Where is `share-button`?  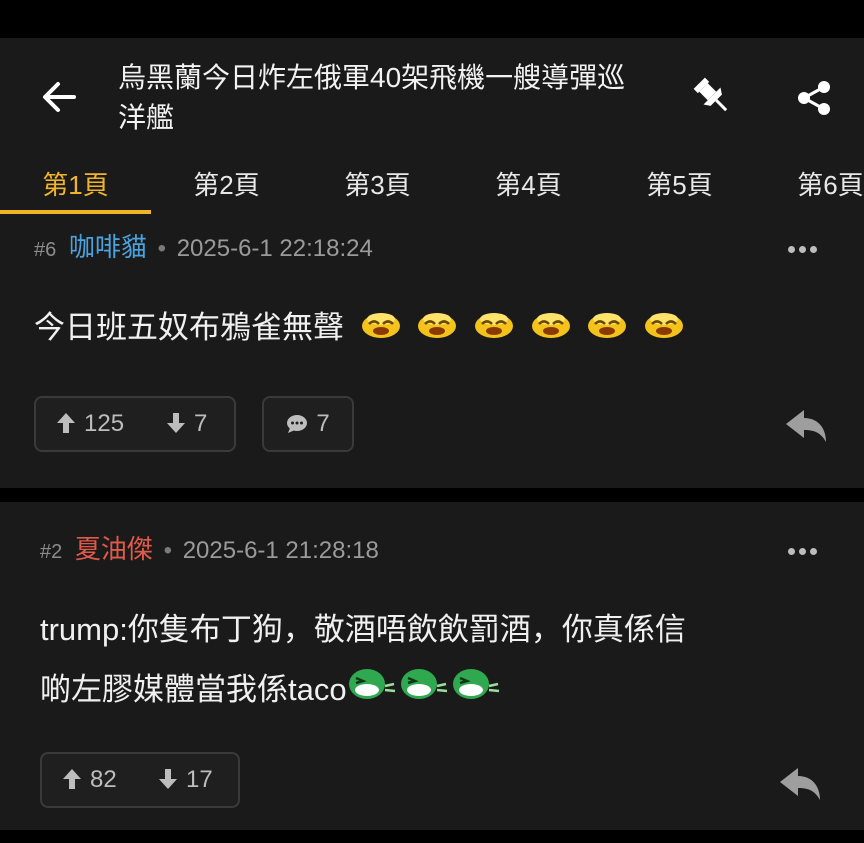 share-button is located at coordinates (814, 98).